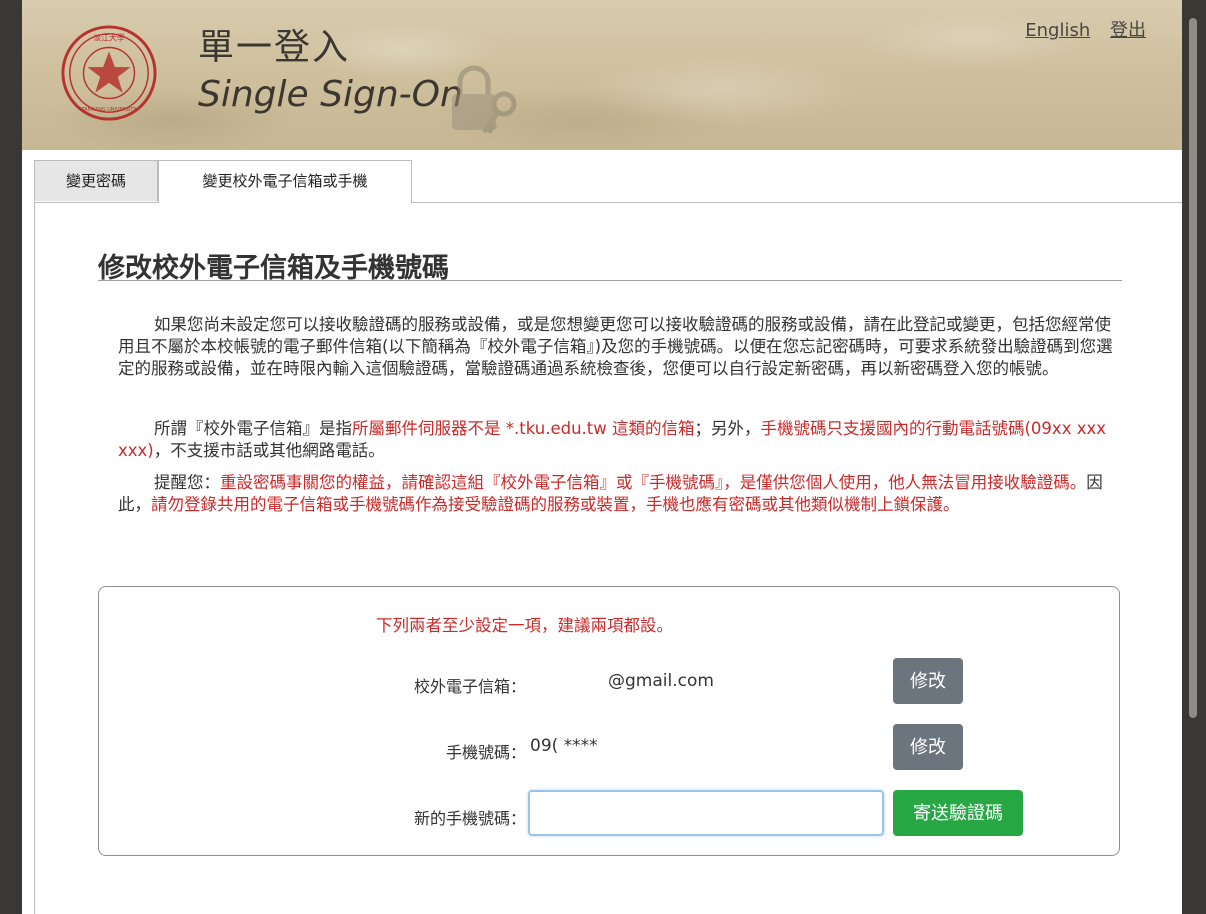  What do you see at coordinates (109, 110) in the screenshot?
I see `svg-text: TAMKANG UNIVERSITY` at bounding box center [109, 110].